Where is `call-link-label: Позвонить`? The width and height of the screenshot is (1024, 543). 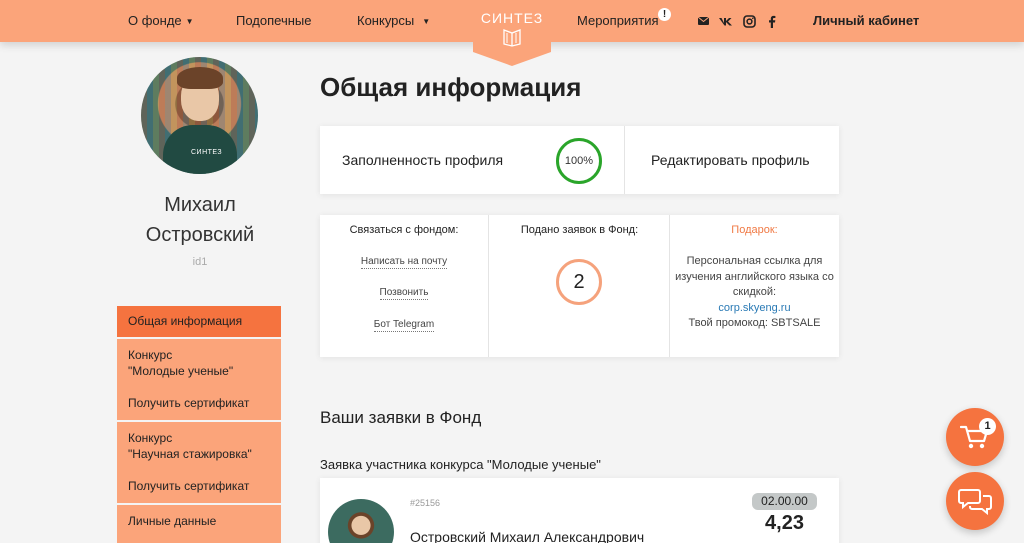
call-link-label: Позвонить is located at coordinates (404, 293).